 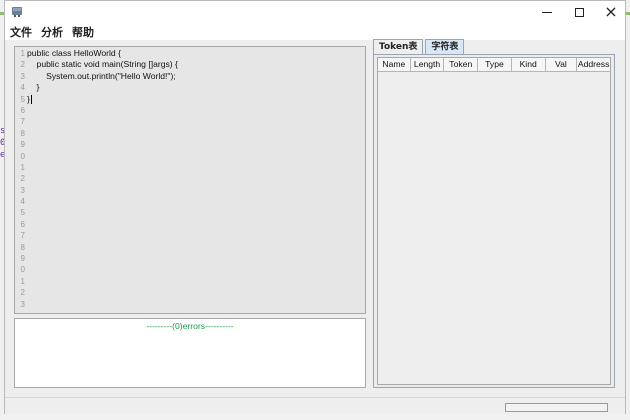 I want to click on minimize-button, so click(x=547, y=12).